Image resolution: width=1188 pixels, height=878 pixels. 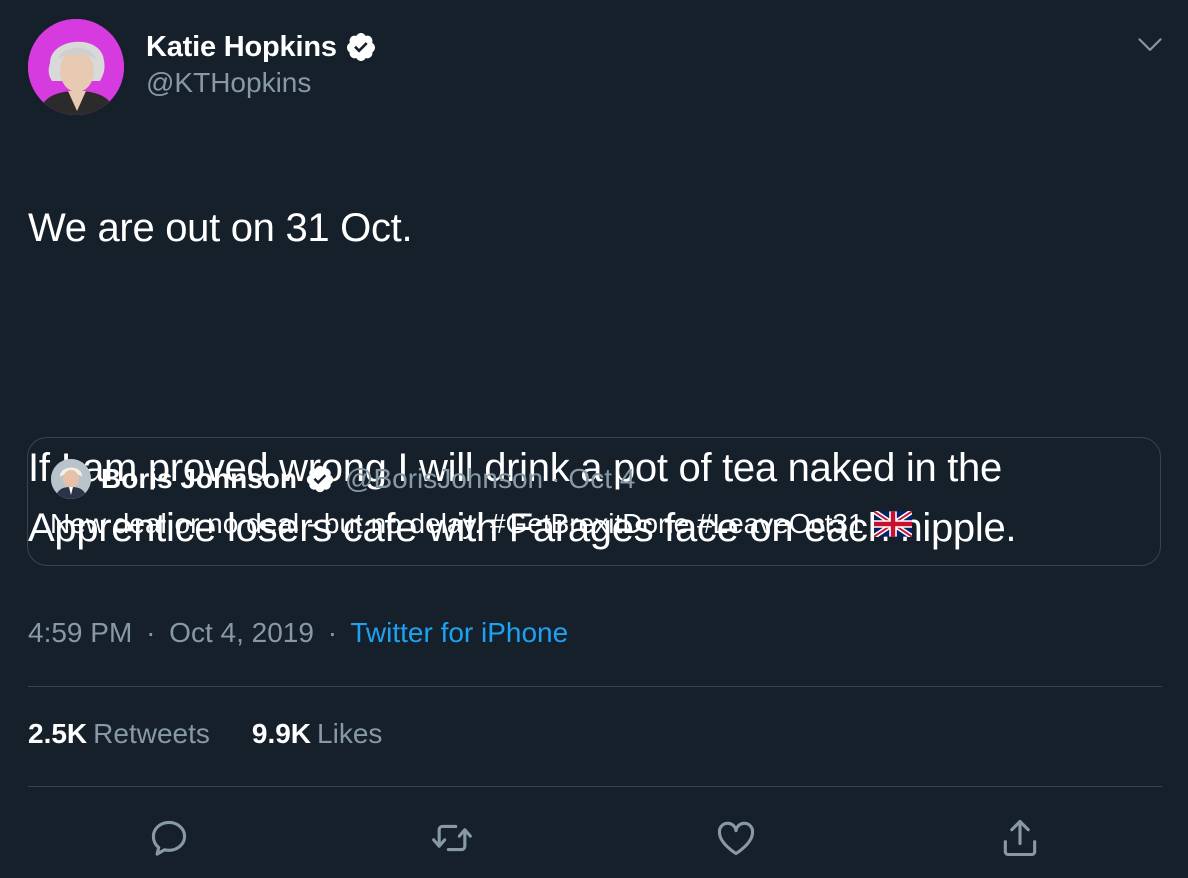 I want to click on tweet-source-link: Twitter for iPhone, so click(x=459, y=632).